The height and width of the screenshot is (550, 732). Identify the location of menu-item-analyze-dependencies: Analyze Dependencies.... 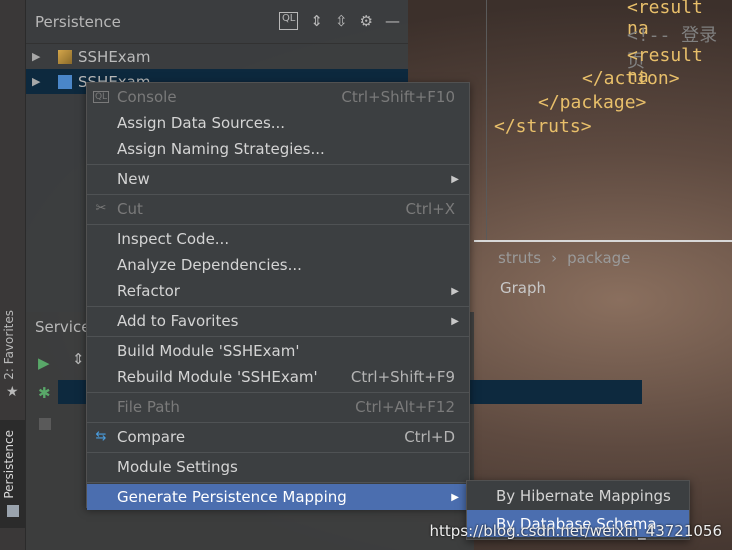
(278, 265).